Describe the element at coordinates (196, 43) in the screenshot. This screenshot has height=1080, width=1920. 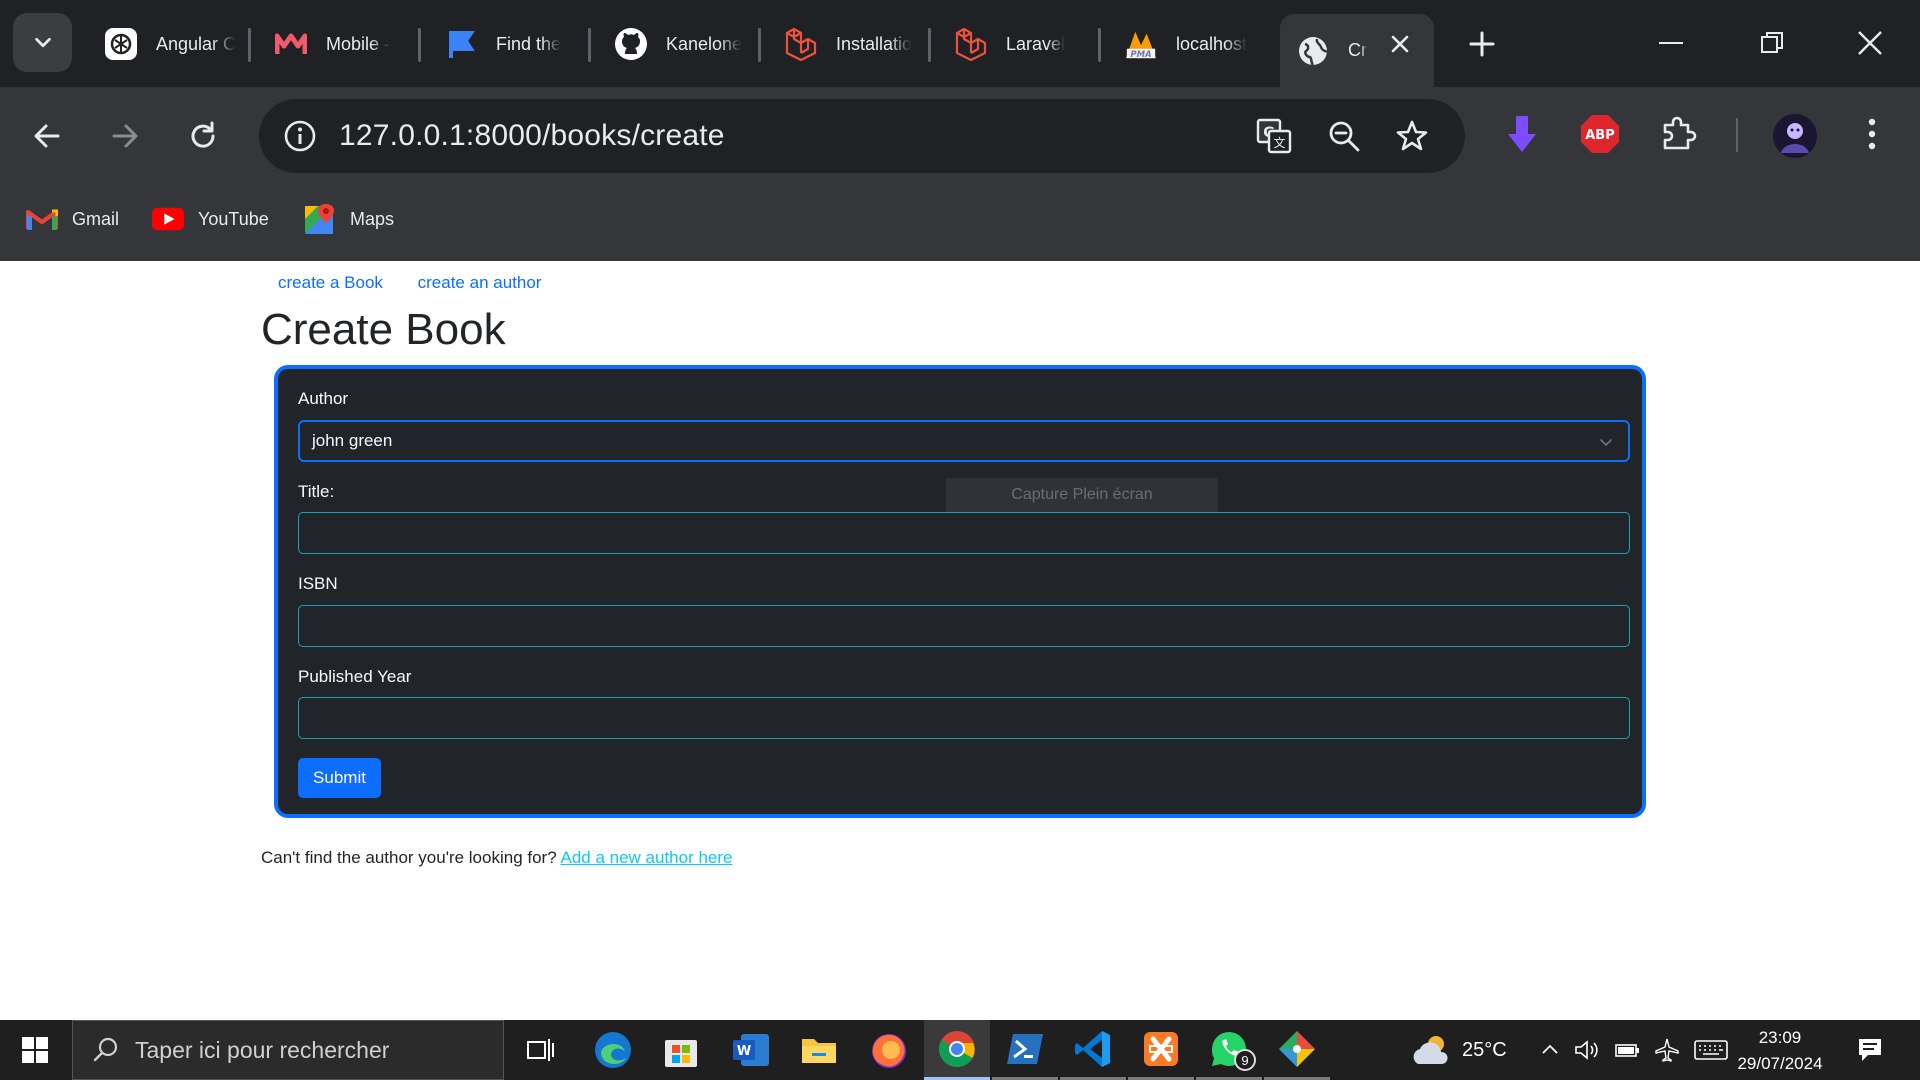
I see `tab-title: Angular C` at that location.